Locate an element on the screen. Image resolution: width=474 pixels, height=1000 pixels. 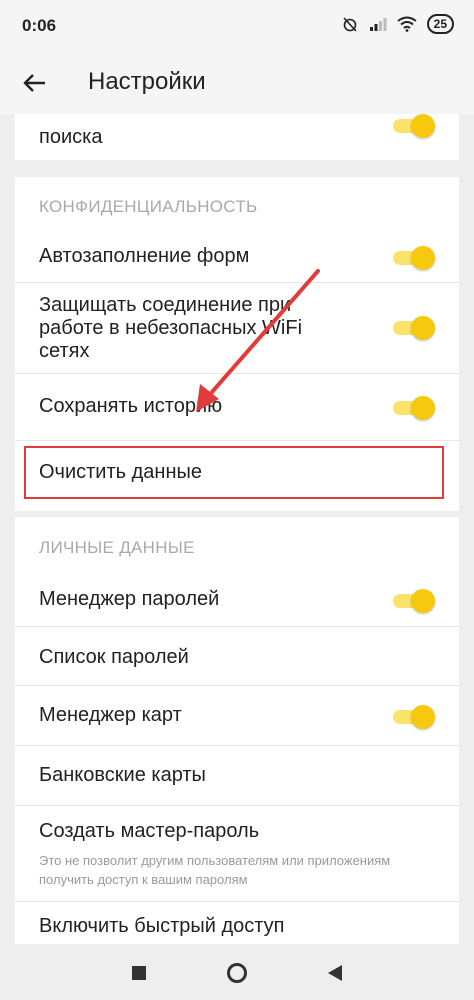
toggle-autofill is located at coordinates (414, 258).